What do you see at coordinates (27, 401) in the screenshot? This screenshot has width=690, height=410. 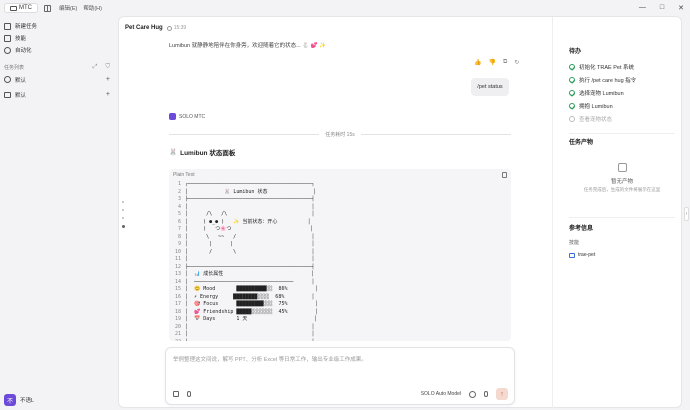 I see `user-name: 不语L` at bounding box center [27, 401].